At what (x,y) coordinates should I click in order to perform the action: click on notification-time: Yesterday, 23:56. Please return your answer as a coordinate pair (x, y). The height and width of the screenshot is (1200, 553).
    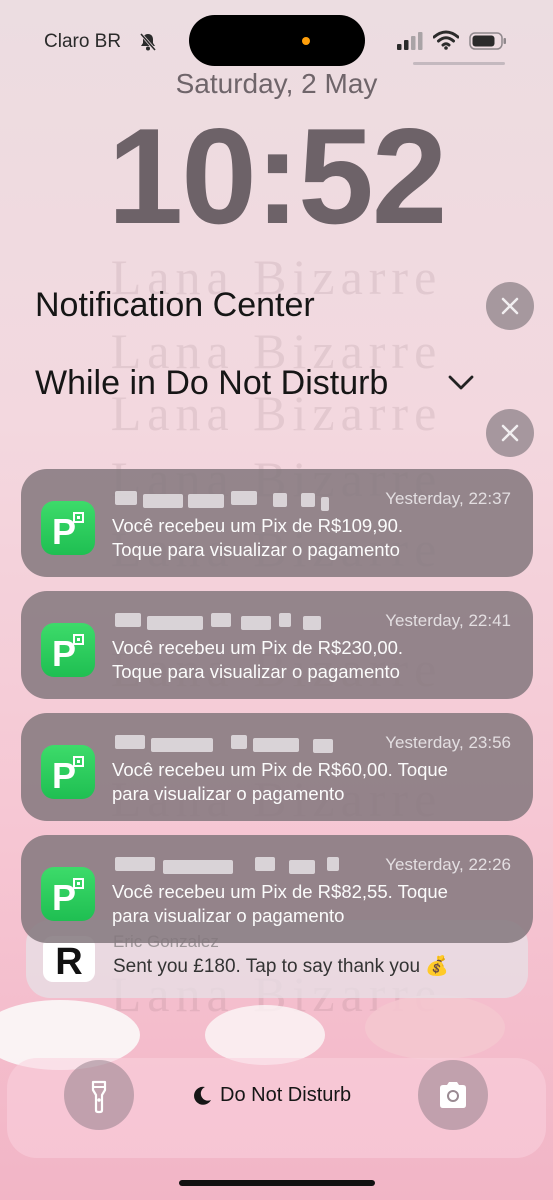
    Looking at the image, I should click on (448, 742).